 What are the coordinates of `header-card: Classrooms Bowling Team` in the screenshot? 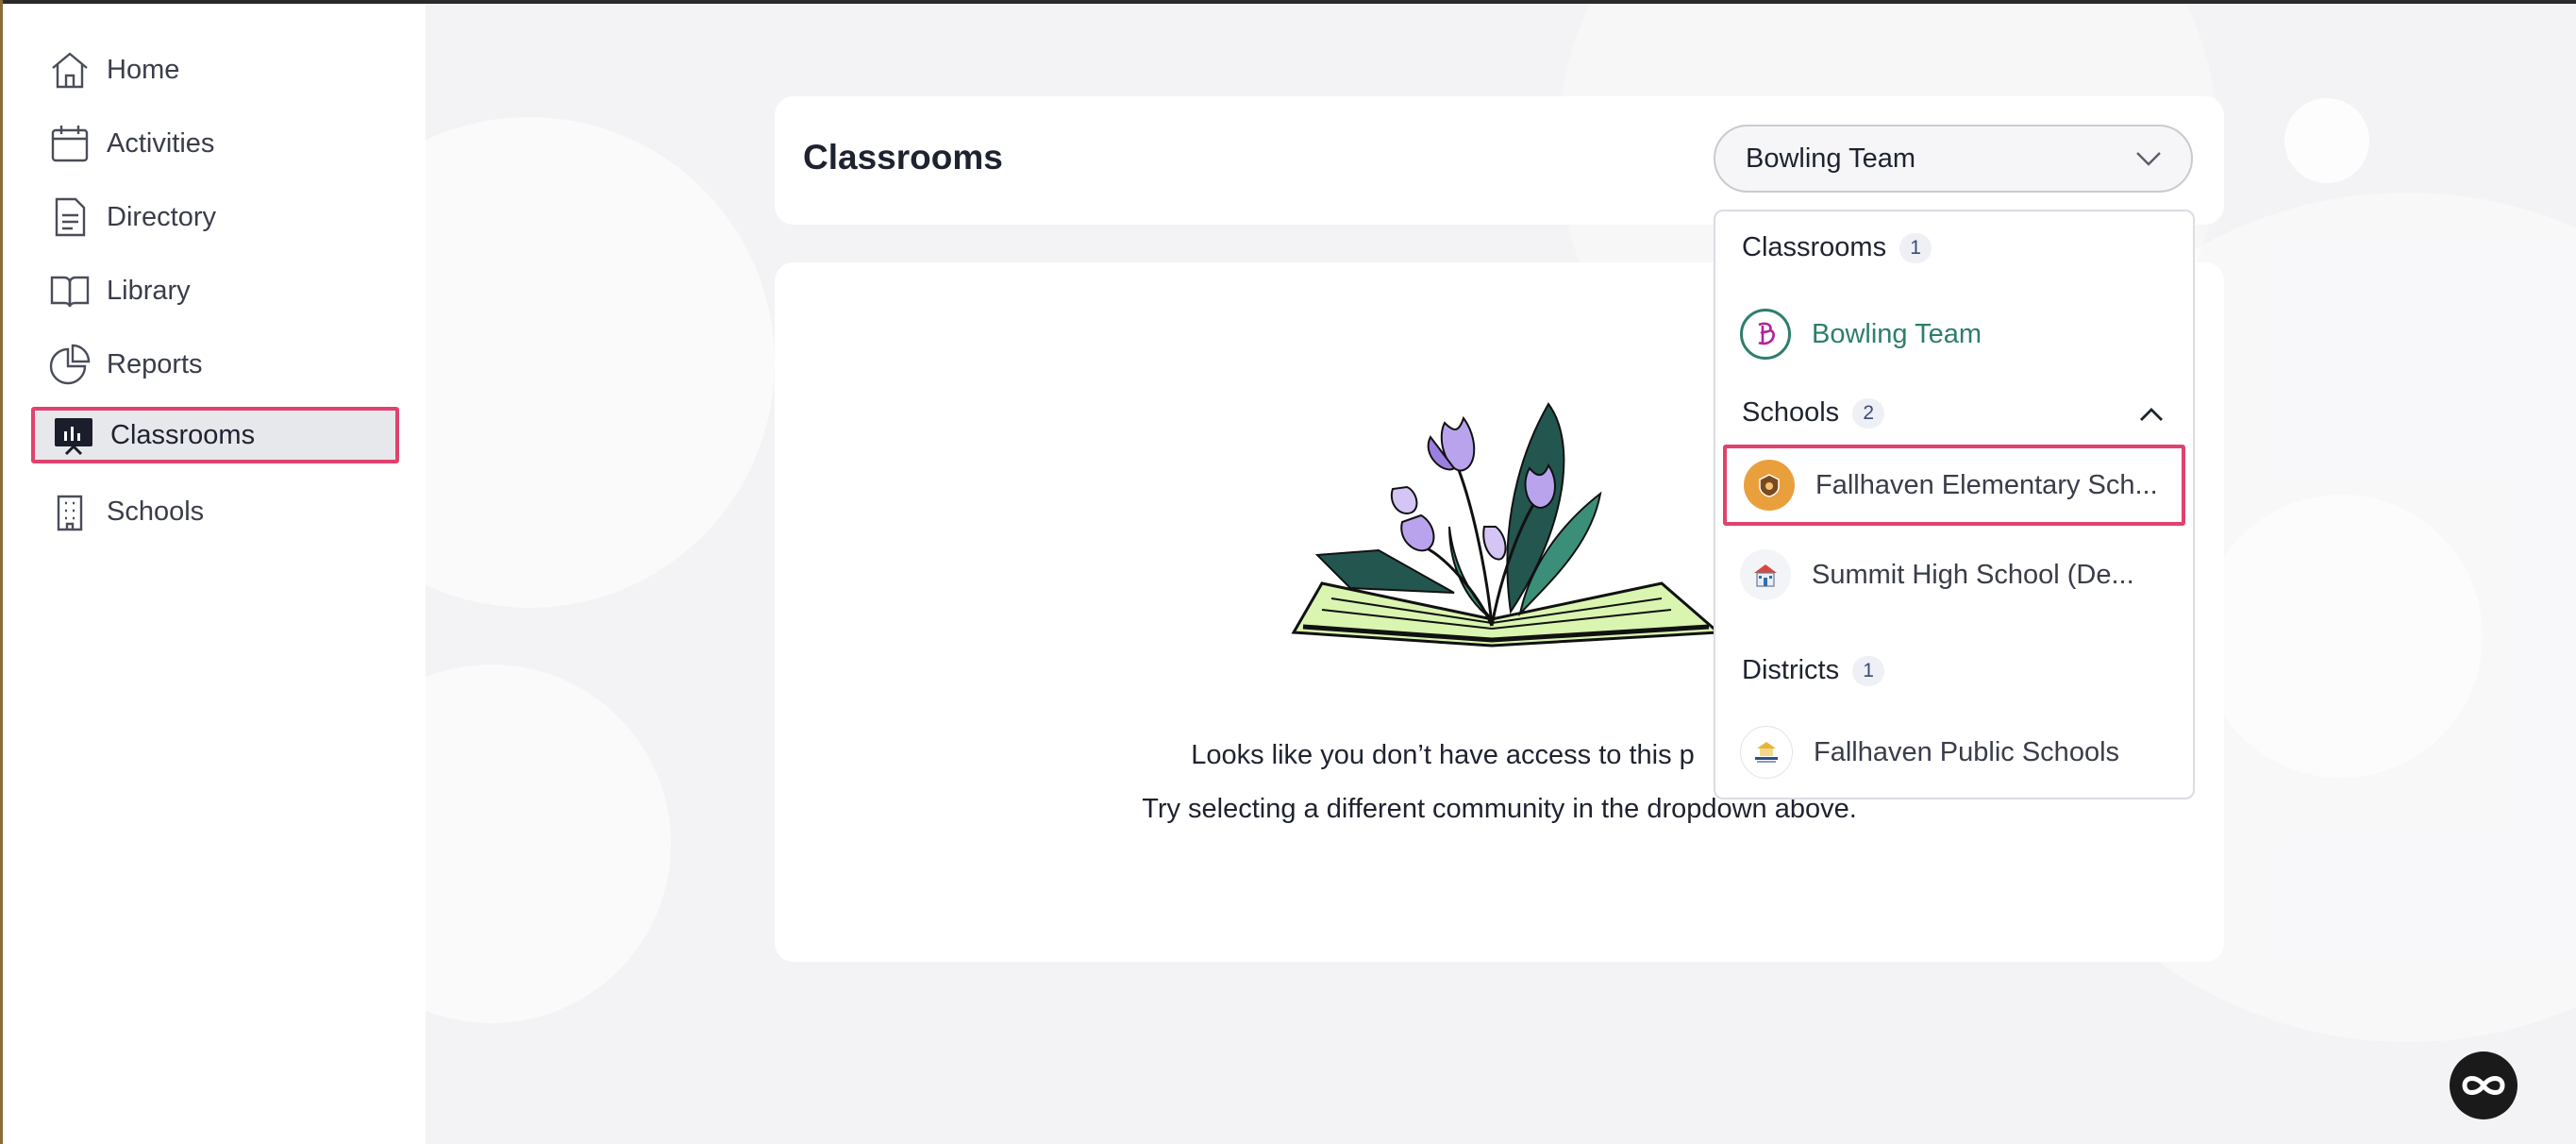 It's located at (1499, 160).